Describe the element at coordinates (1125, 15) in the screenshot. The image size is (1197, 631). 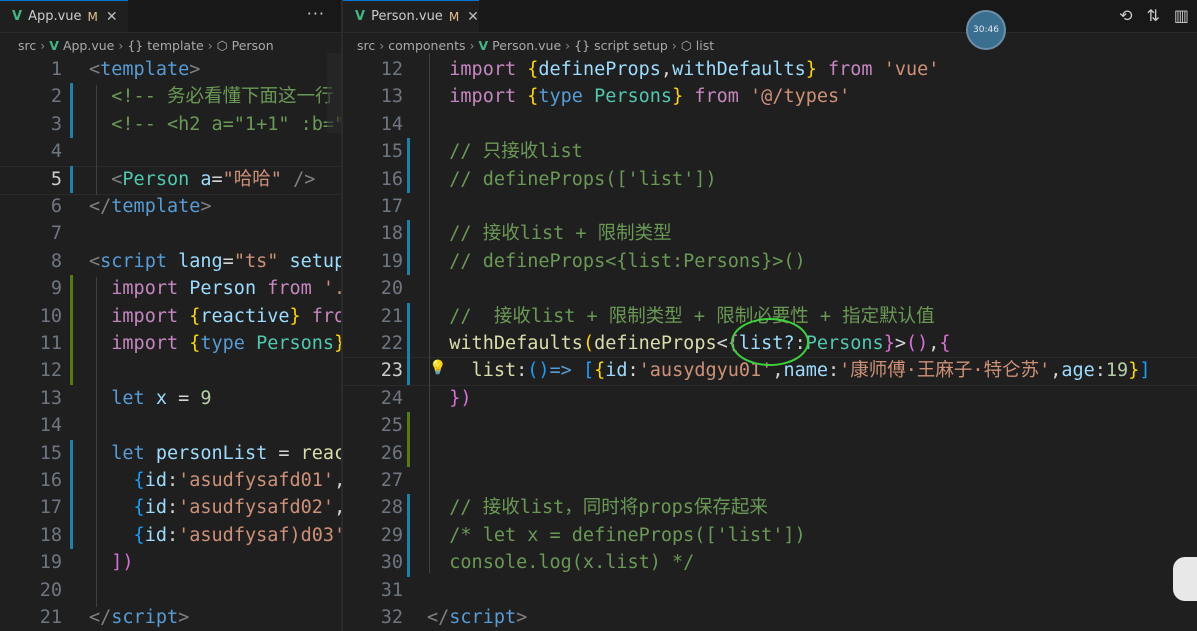
I see `timeline-icon: ⟲` at that location.